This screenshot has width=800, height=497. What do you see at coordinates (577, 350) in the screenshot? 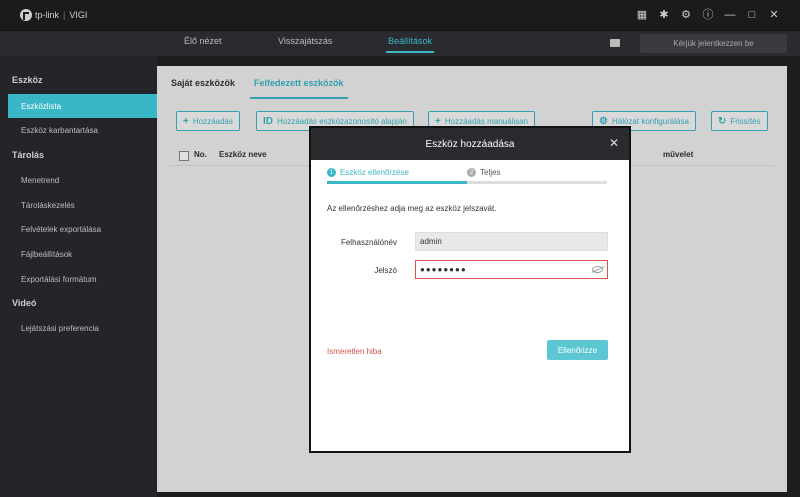
I see `verify-button: Ellenőrizze` at bounding box center [577, 350].